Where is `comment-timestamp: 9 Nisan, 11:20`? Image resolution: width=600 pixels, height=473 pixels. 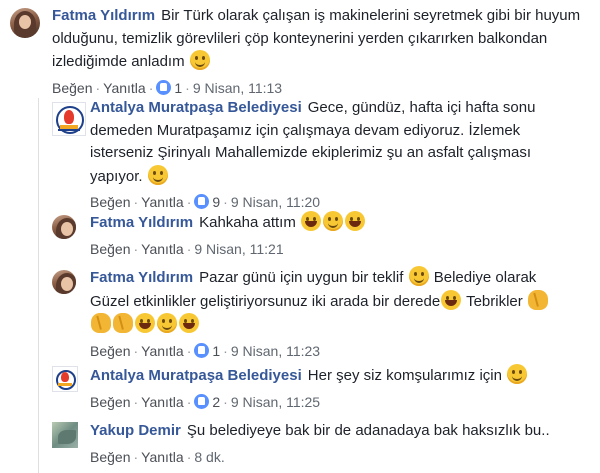 comment-timestamp: 9 Nisan, 11:20 is located at coordinates (275, 202).